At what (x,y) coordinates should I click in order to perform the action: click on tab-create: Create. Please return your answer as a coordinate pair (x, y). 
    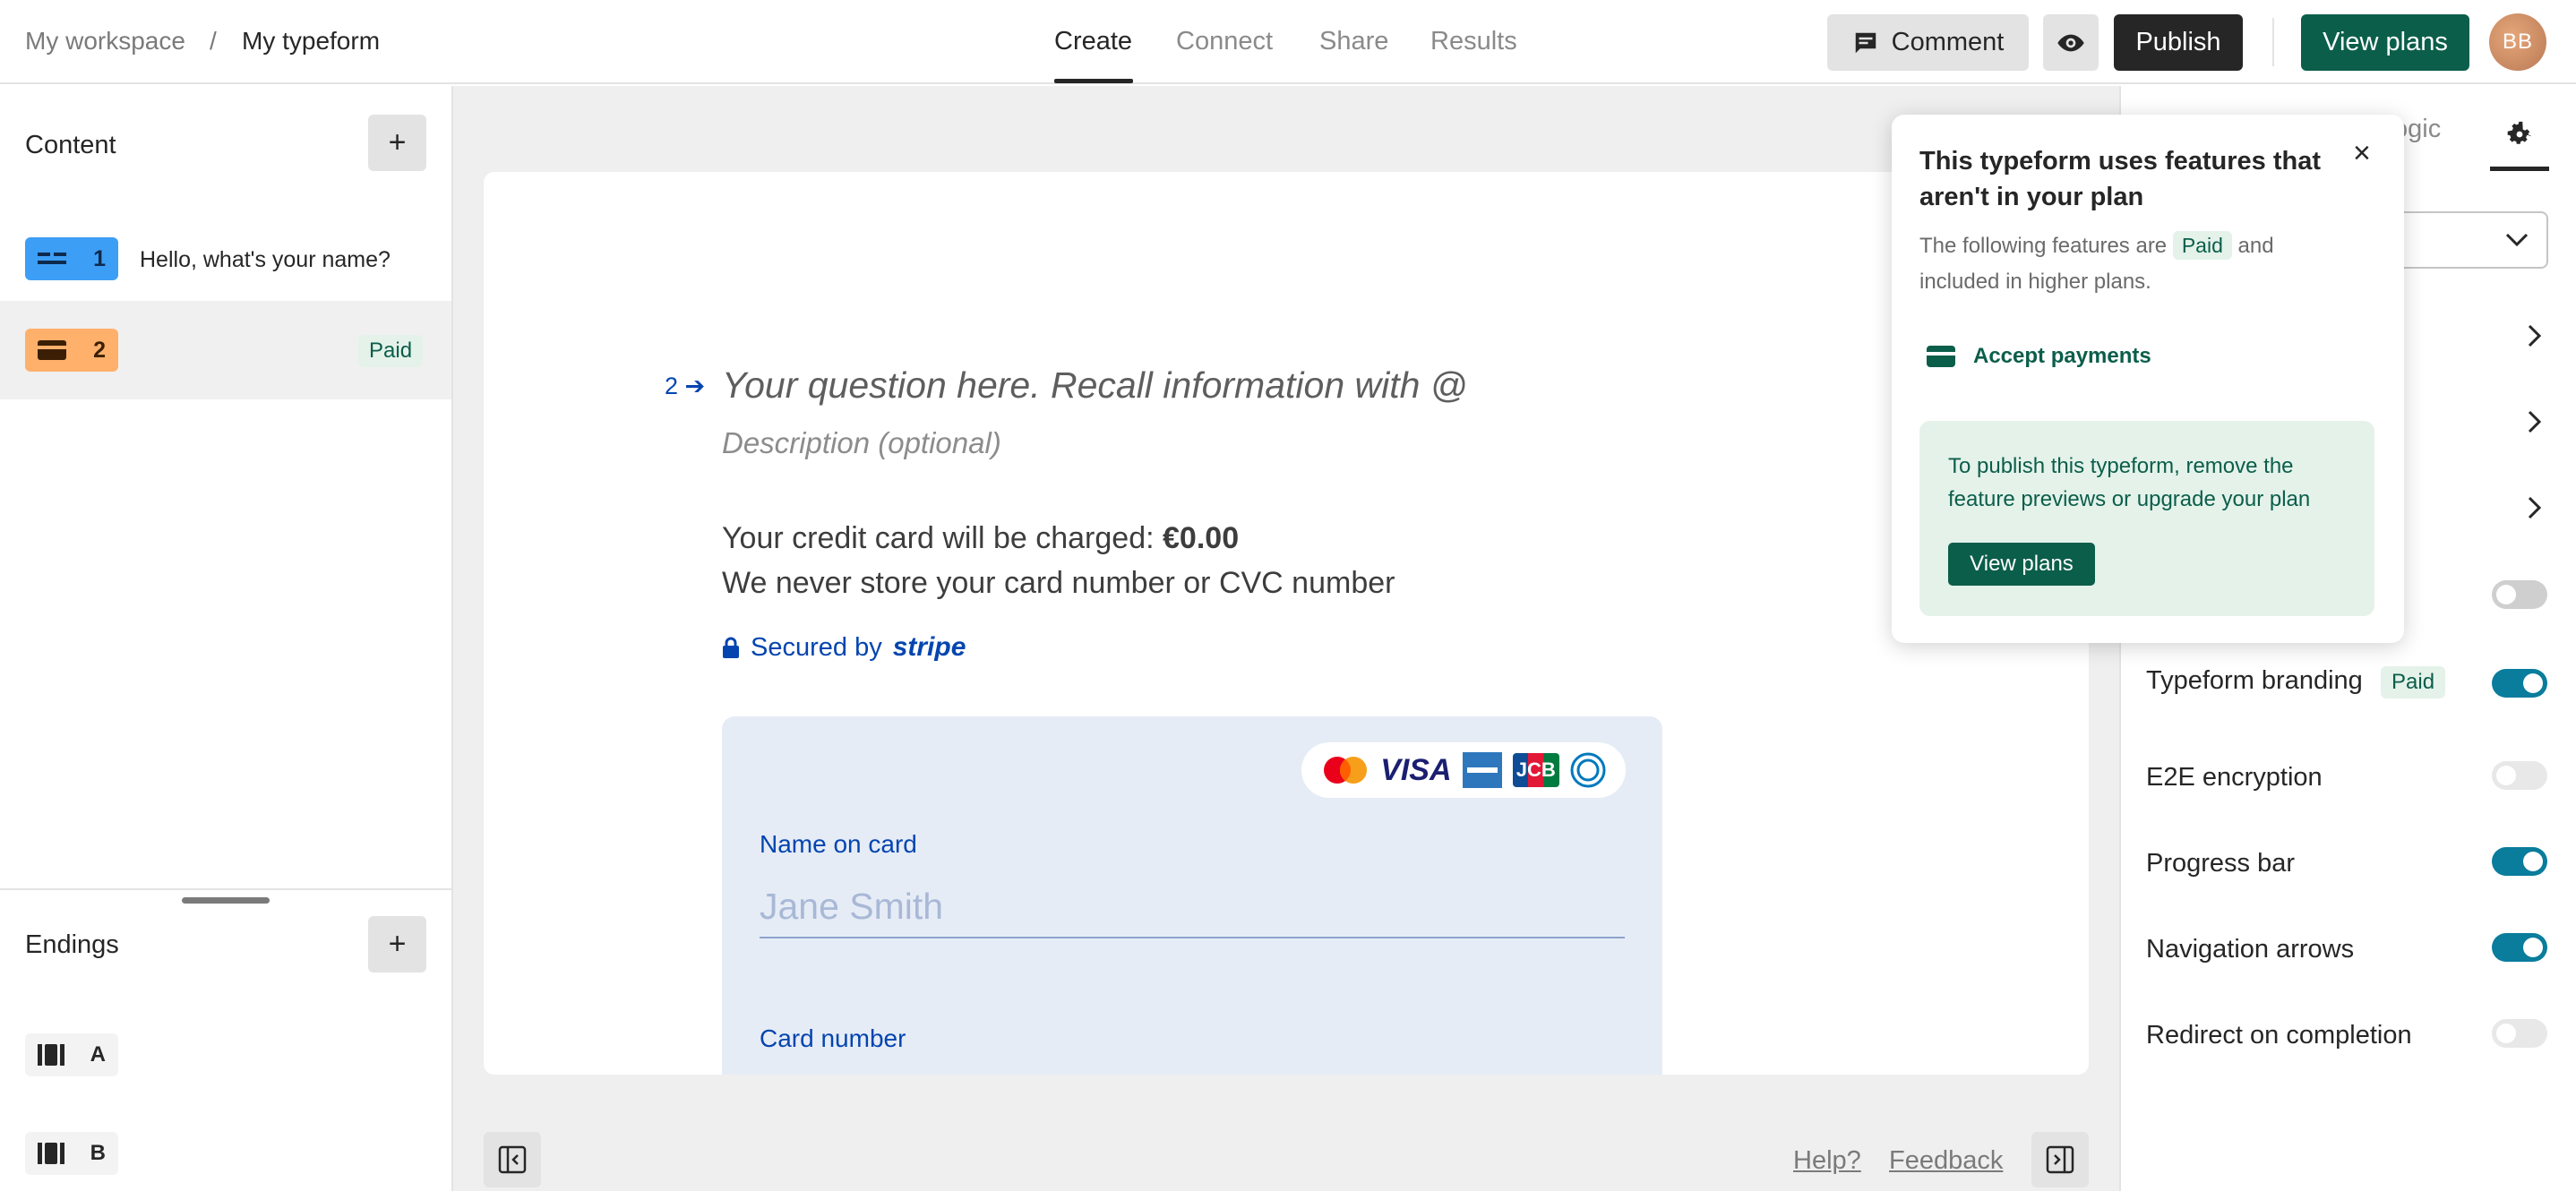
    Looking at the image, I should click on (1093, 41).